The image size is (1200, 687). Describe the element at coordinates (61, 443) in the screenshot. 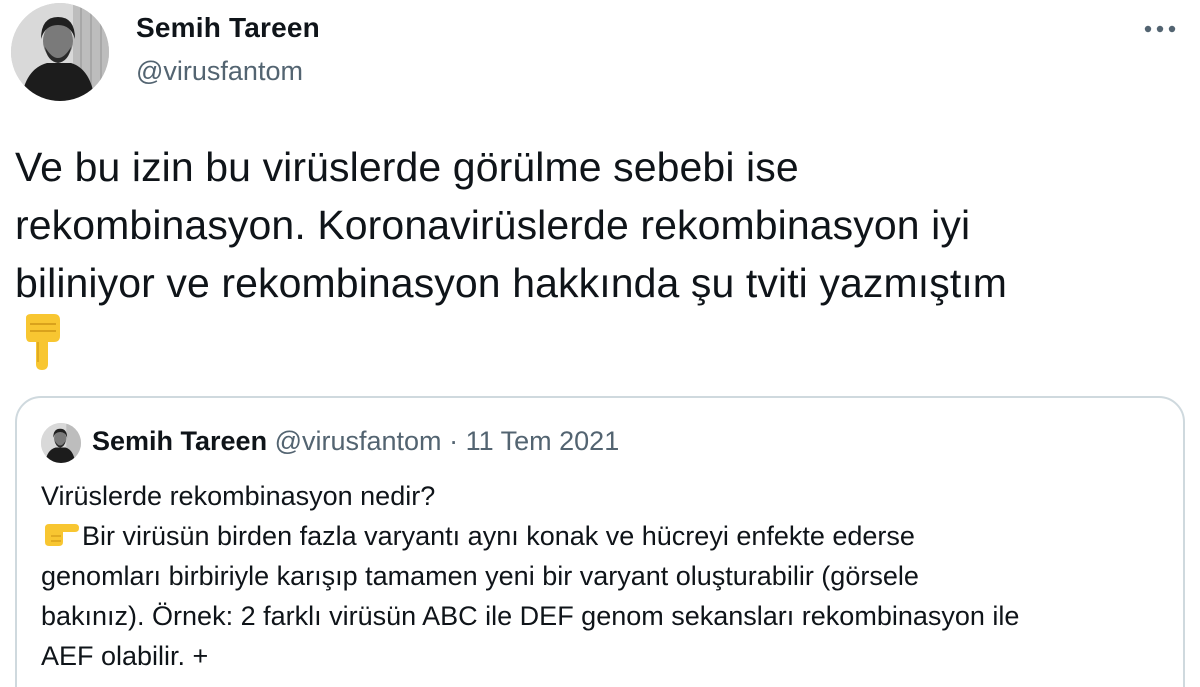

I see `quoted-author-avatar` at that location.